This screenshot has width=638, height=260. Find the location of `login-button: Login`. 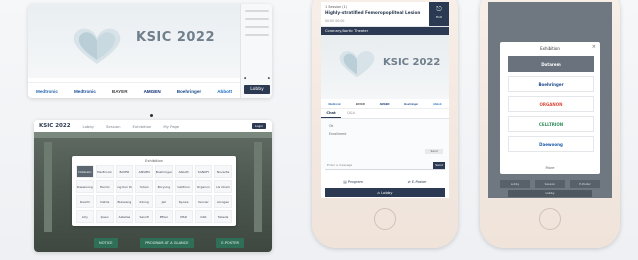

login-button: Login is located at coordinates (259, 126).